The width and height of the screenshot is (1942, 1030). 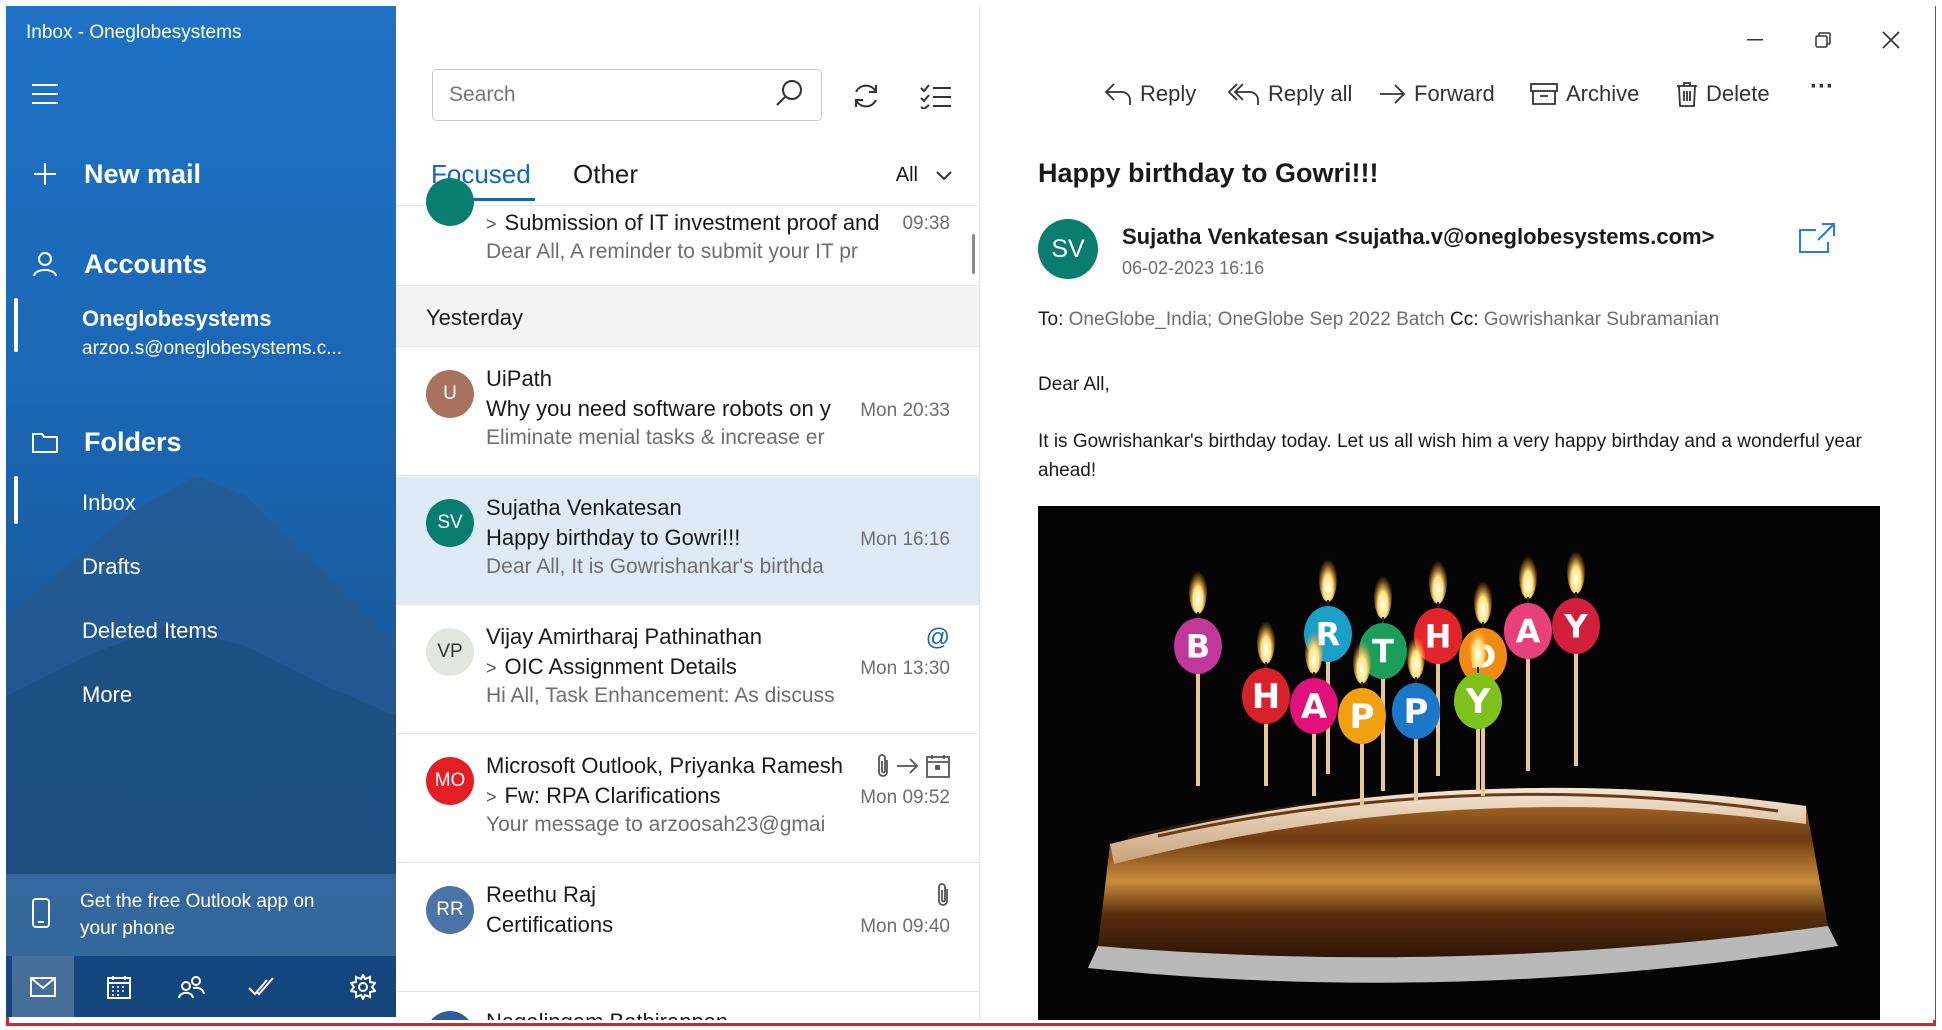 I want to click on folder-drafts: Drafts, so click(x=111, y=567).